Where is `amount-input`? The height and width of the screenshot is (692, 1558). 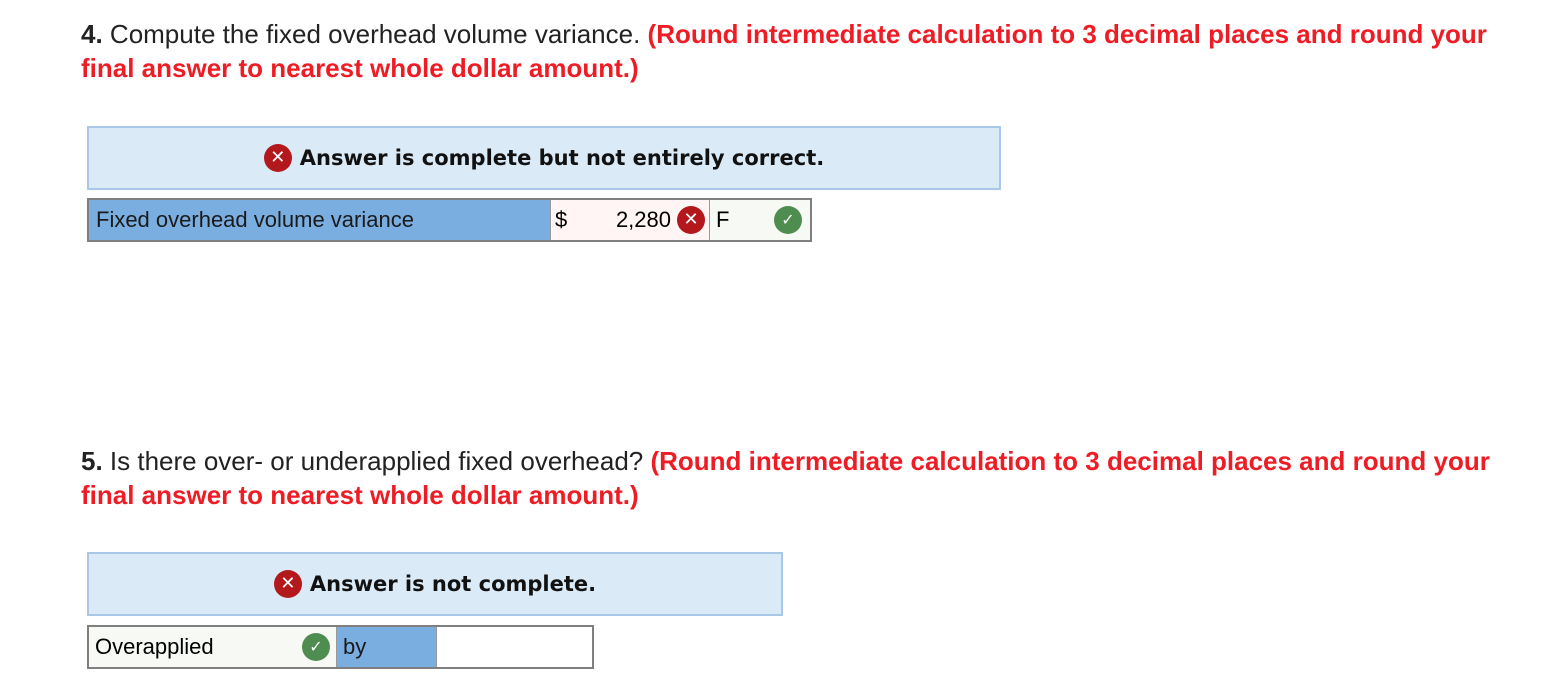 amount-input is located at coordinates (514, 647).